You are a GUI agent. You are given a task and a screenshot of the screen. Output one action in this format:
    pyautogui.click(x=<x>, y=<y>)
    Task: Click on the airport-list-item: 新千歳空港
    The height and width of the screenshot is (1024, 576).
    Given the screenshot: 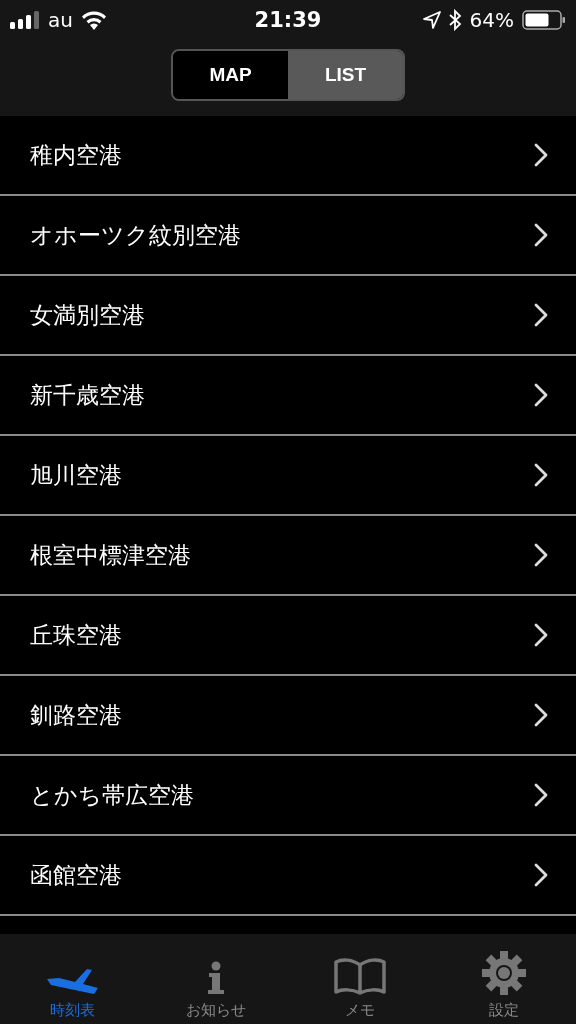 What is the action you would take?
    pyautogui.click(x=288, y=396)
    